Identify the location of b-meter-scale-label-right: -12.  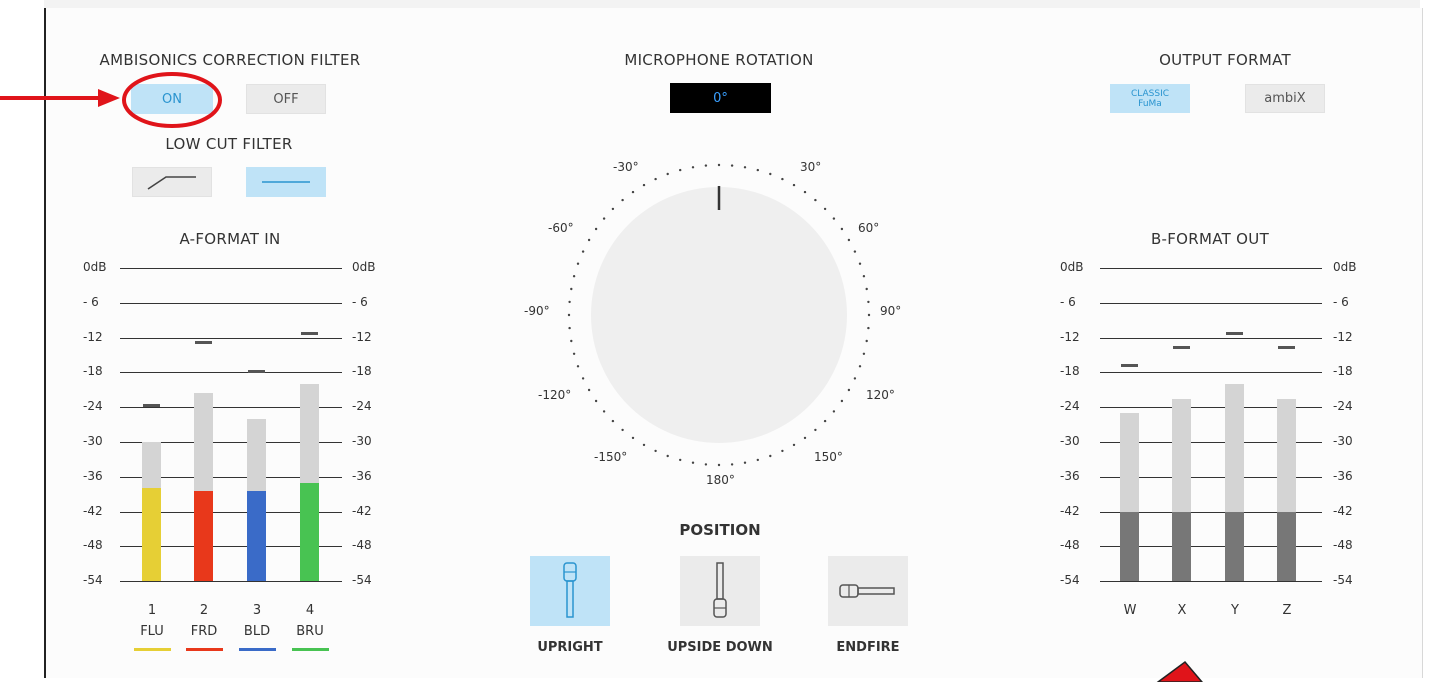
(1343, 336).